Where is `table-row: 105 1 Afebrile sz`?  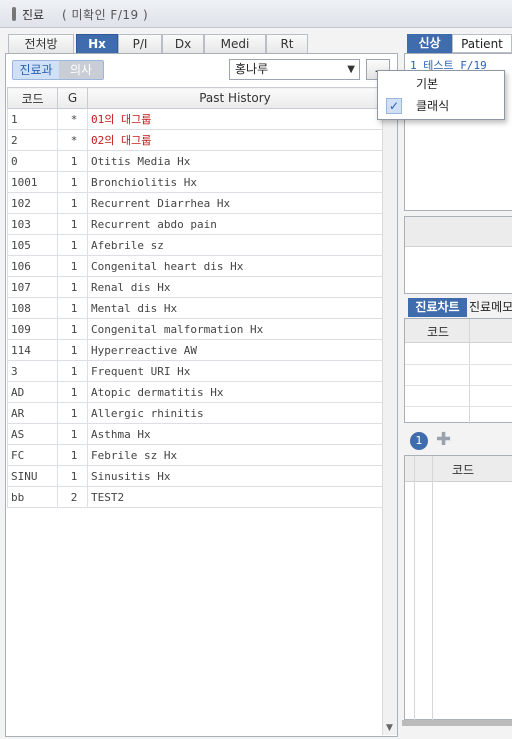
table-row: 105 1 Afebrile sz is located at coordinates (195, 245).